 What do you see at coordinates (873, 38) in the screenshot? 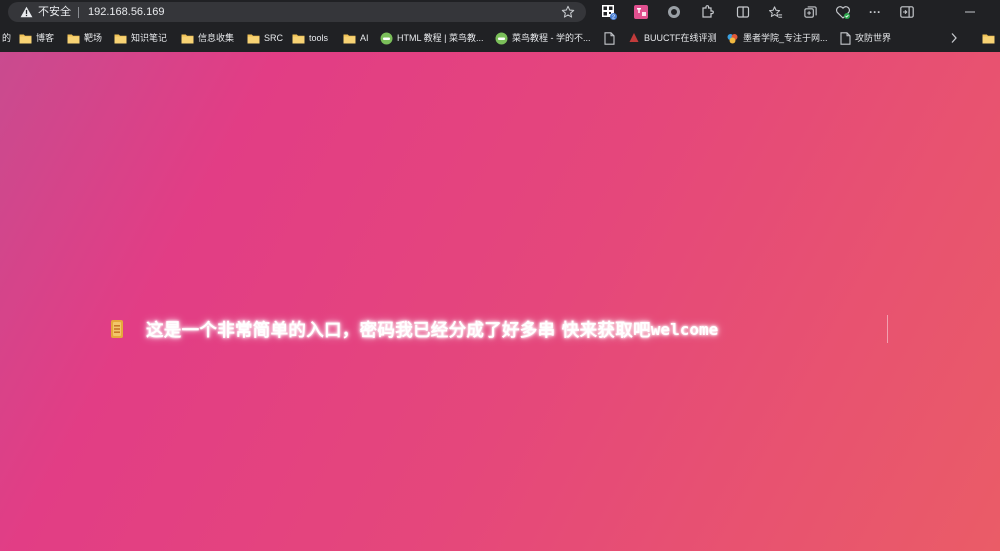
I see `bookmark-label: 攻防世界` at bounding box center [873, 38].